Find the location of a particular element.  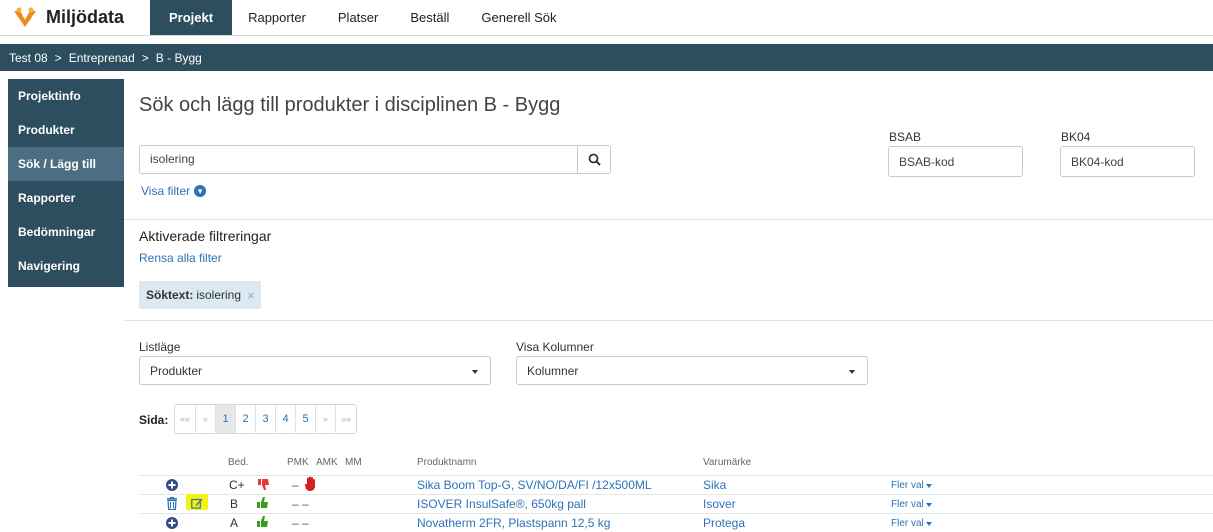

trash-icon is located at coordinates (172, 503).